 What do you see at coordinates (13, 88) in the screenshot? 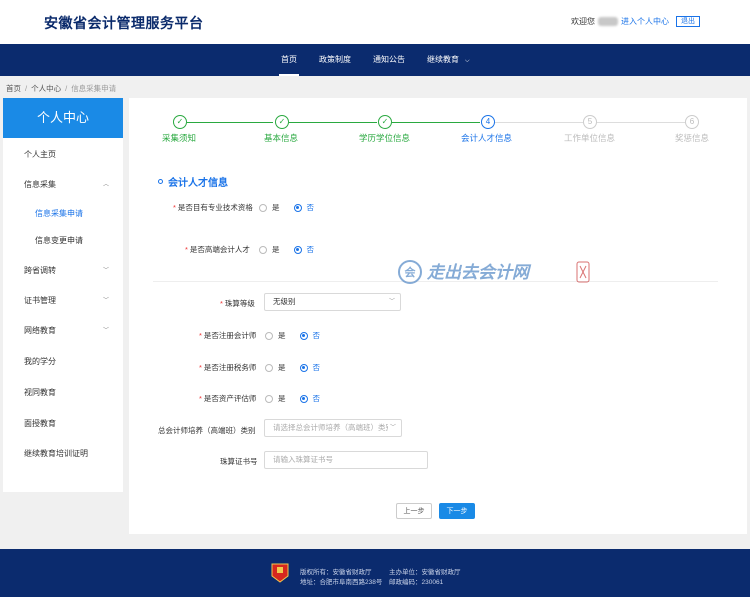
I see `breadcrumb-home: 首页` at bounding box center [13, 88].